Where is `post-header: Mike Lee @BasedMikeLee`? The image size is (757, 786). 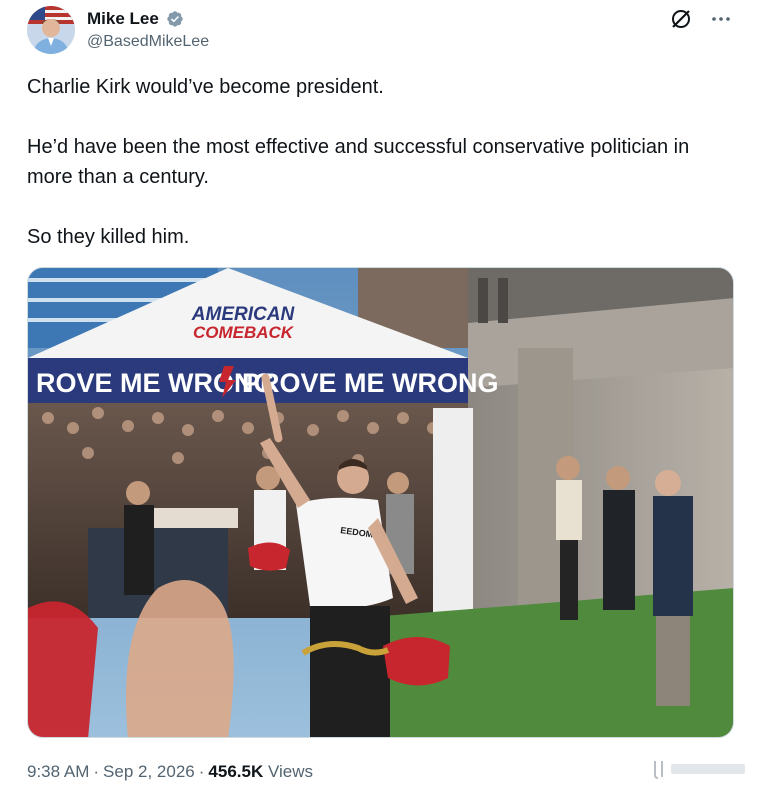
post-header: Mike Lee @BasedMikeLee is located at coordinates (379, 30).